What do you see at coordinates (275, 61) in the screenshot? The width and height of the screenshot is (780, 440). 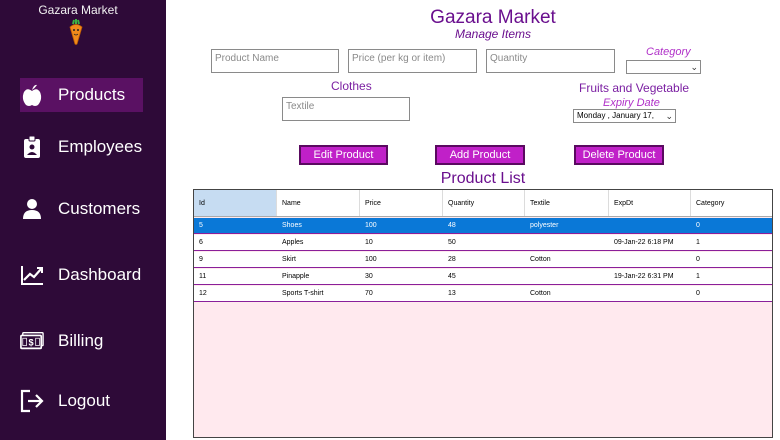 I see `product-name-field: Product Name` at bounding box center [275, 61].